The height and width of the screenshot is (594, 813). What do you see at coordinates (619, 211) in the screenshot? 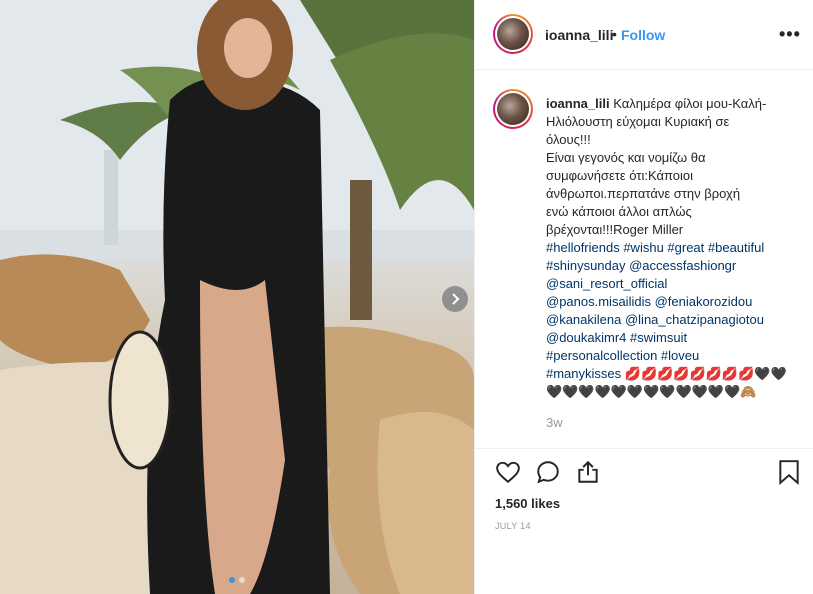
I see `caption-line: ενώ κάποιοι άλλοι απλώς` at bounding box center [619, 211].